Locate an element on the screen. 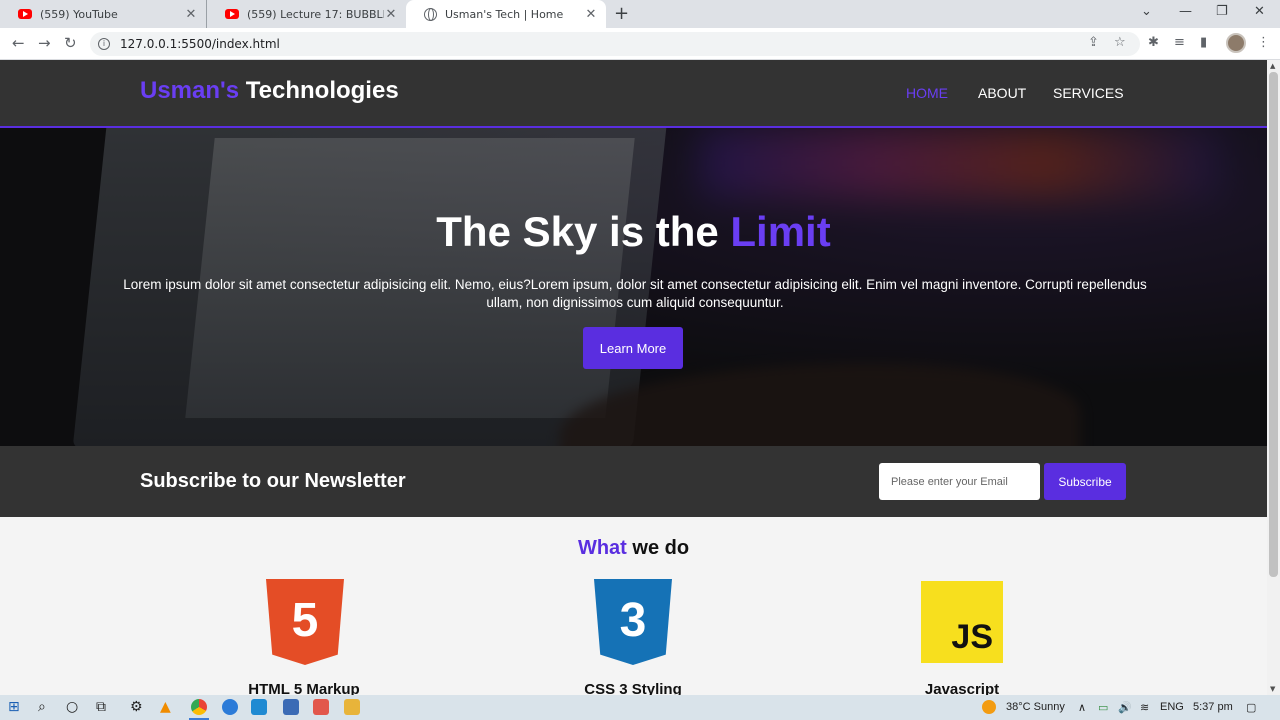 The width and height of the screenshot is (1280, 720). share-icon: ⇪ is located at coordinates (1093, 42).